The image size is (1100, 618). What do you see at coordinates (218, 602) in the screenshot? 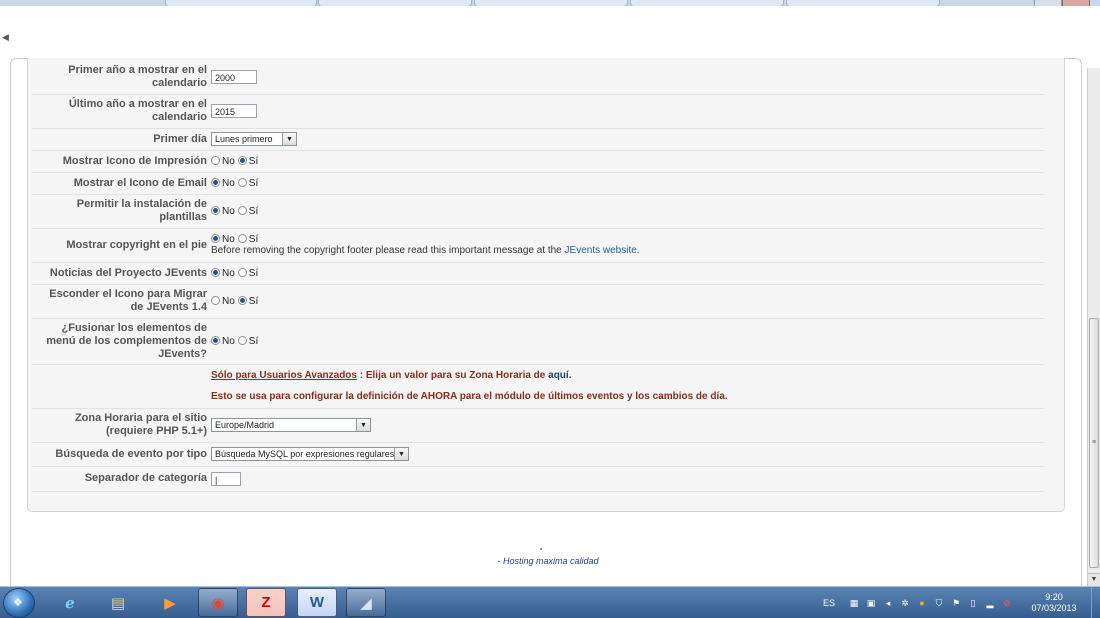
I see `chrome-icon: ◉` at bounding box center [218, 602].